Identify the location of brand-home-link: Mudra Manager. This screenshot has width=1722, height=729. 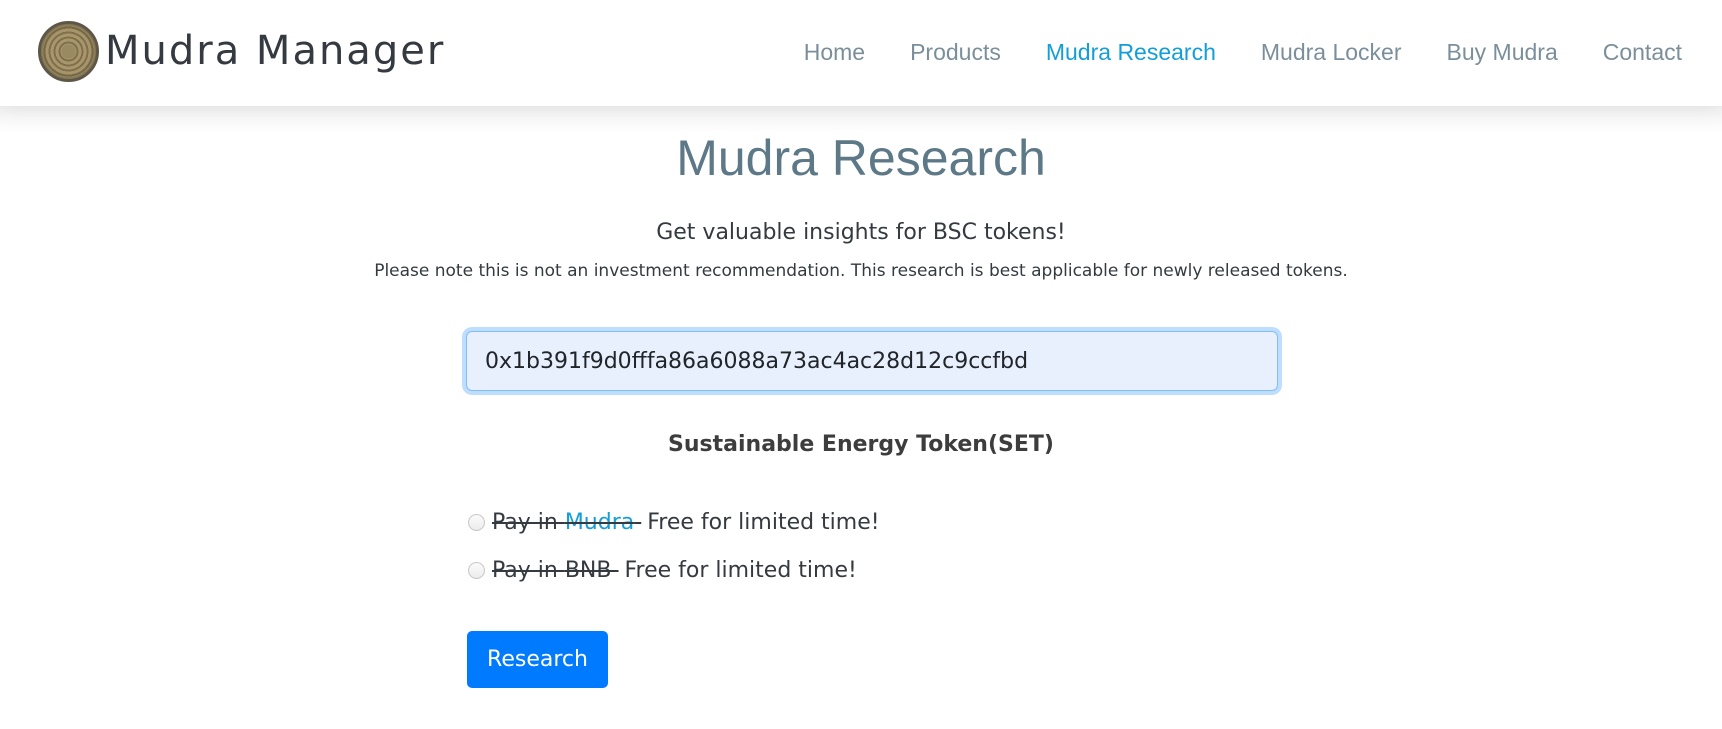
(241, 51).